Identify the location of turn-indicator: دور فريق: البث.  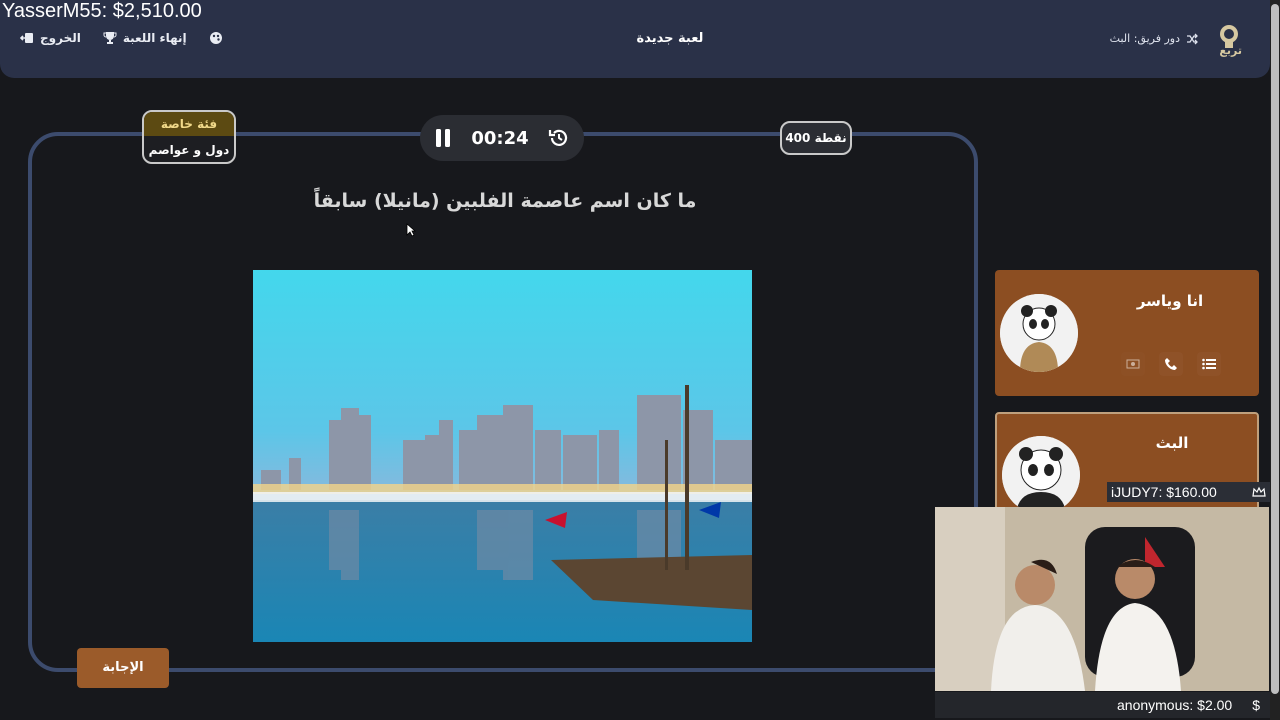
(1154, 38).